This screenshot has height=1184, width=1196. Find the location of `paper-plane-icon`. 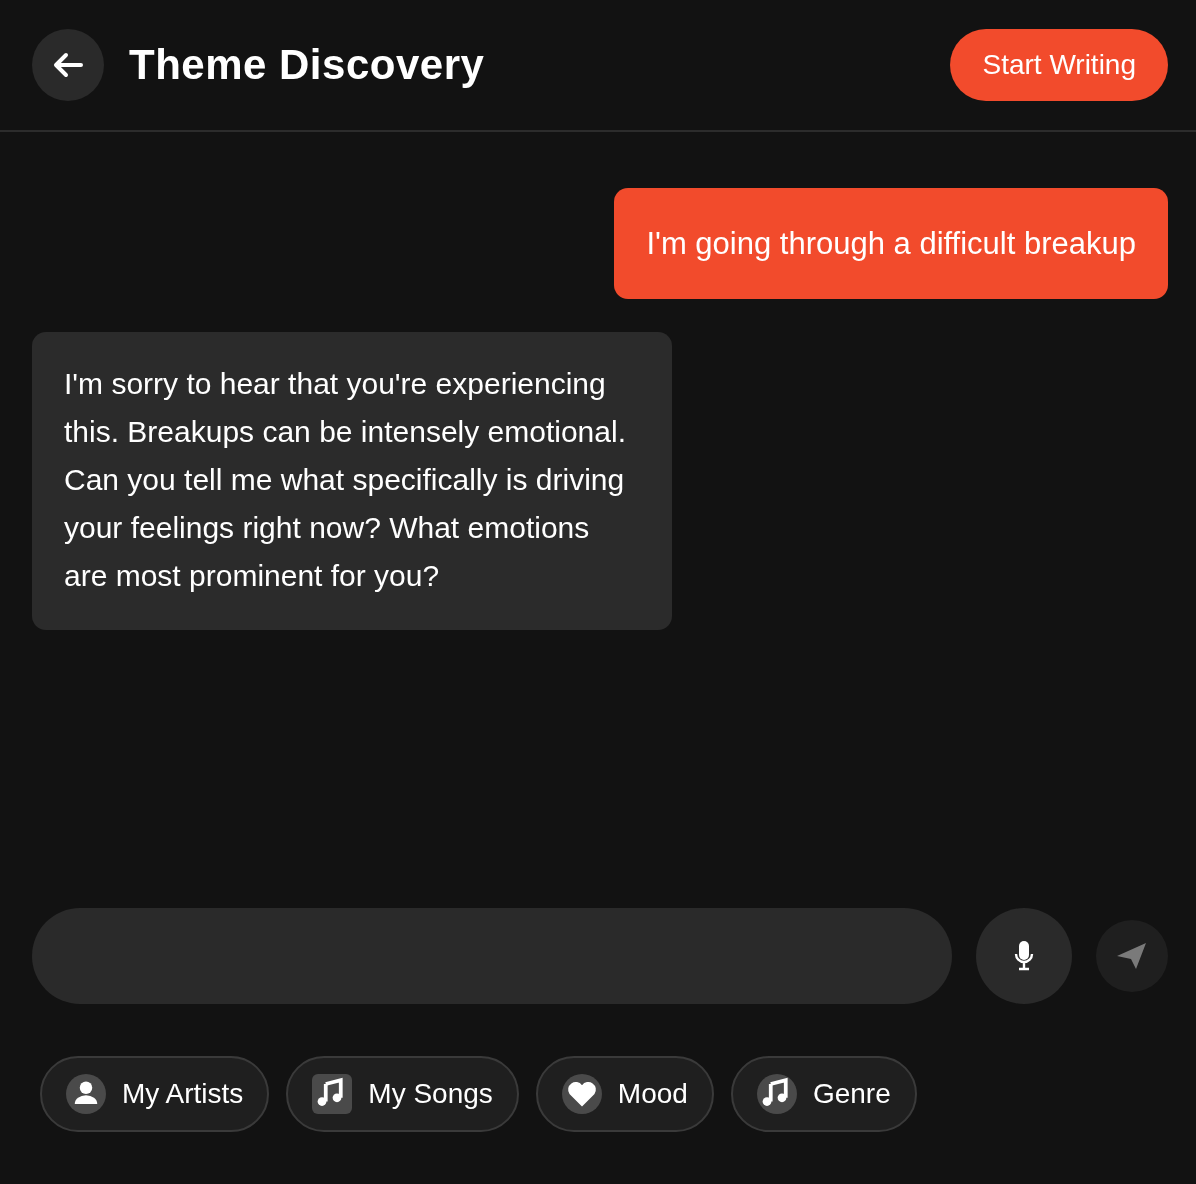

paper-plane-icon is located at coordinates (1132, 956).